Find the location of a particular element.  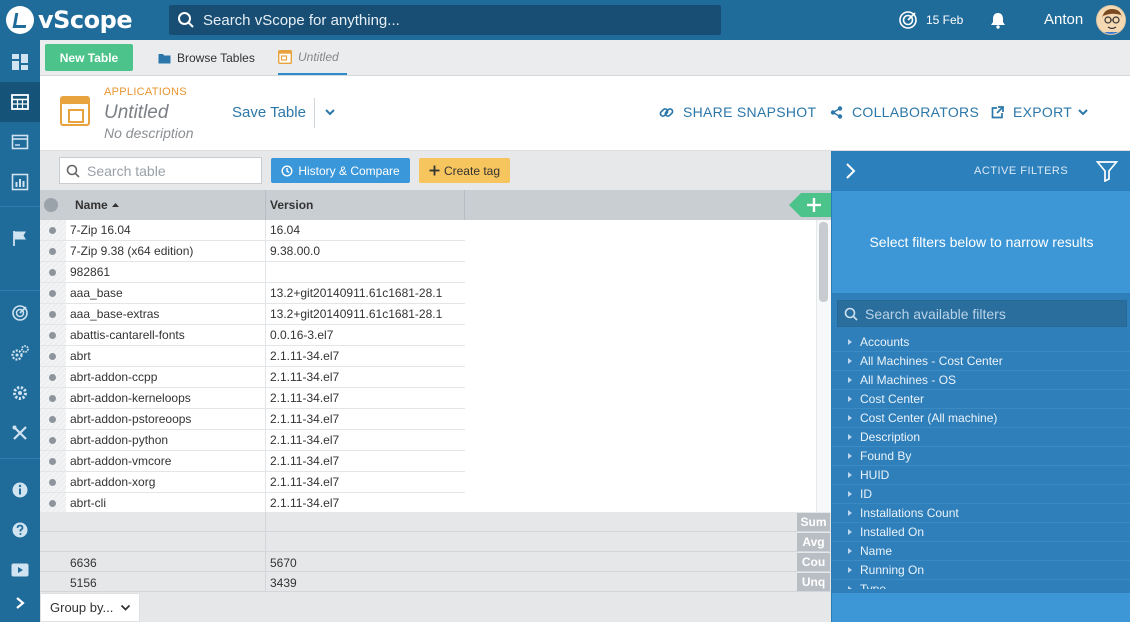

table-row: abrt-addon-kerneloops 2.1.11-34.el7 is located at coordinates (252, 398).